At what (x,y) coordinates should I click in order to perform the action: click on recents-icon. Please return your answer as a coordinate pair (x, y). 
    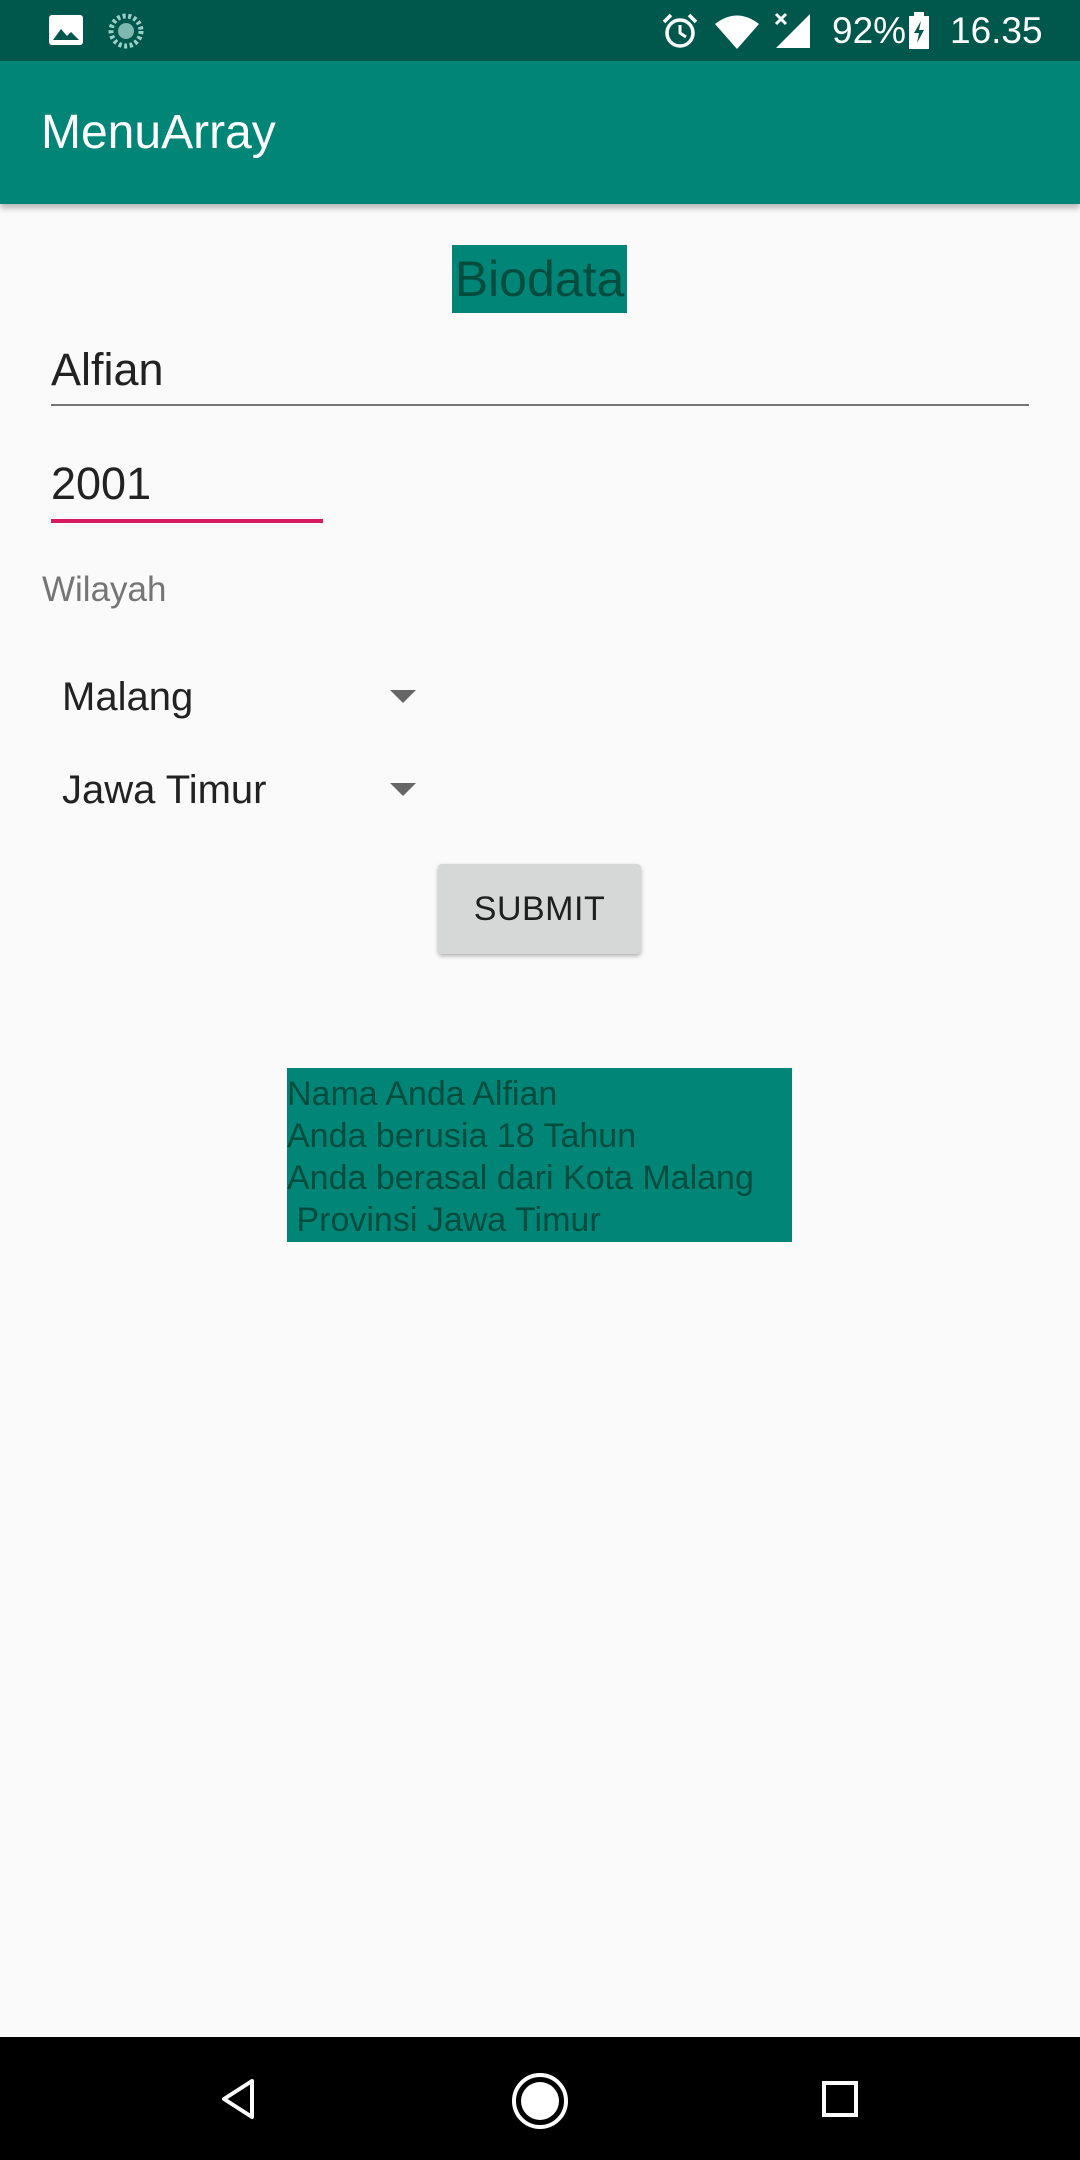
    Looking at the image, I should click on (840, 2099).